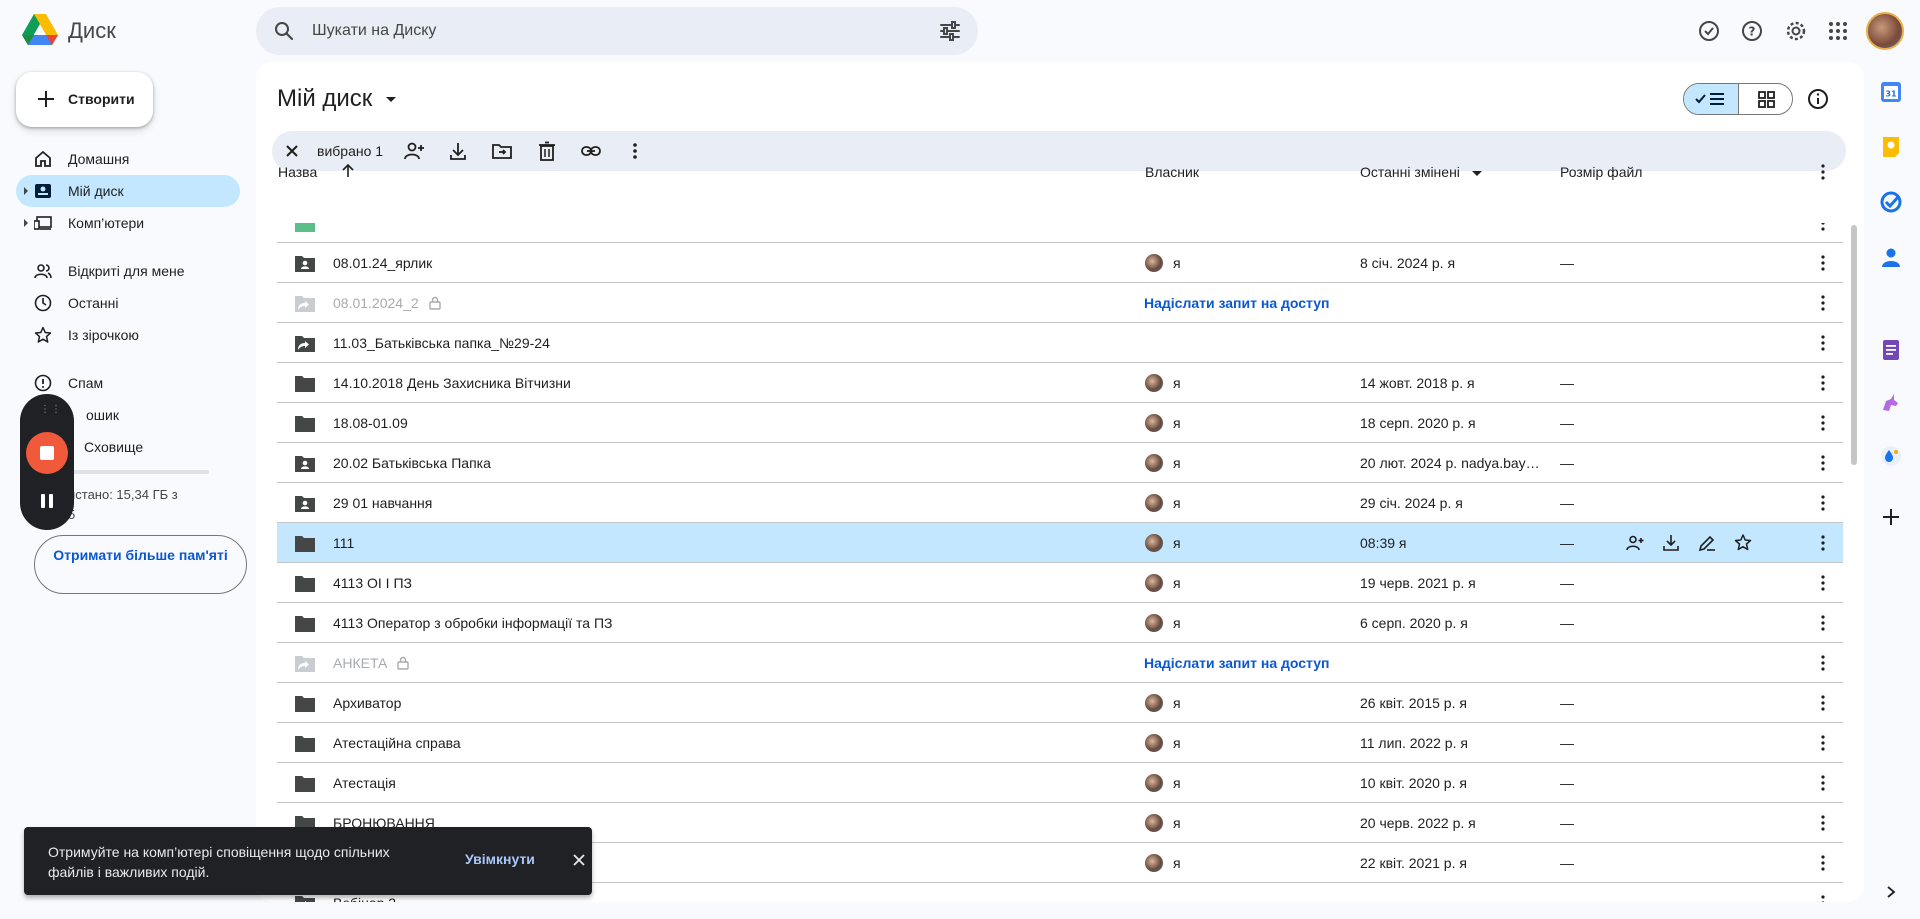 This screenshot has height=919, width=1920. I want to click on drive-logo, so click(40, 30).